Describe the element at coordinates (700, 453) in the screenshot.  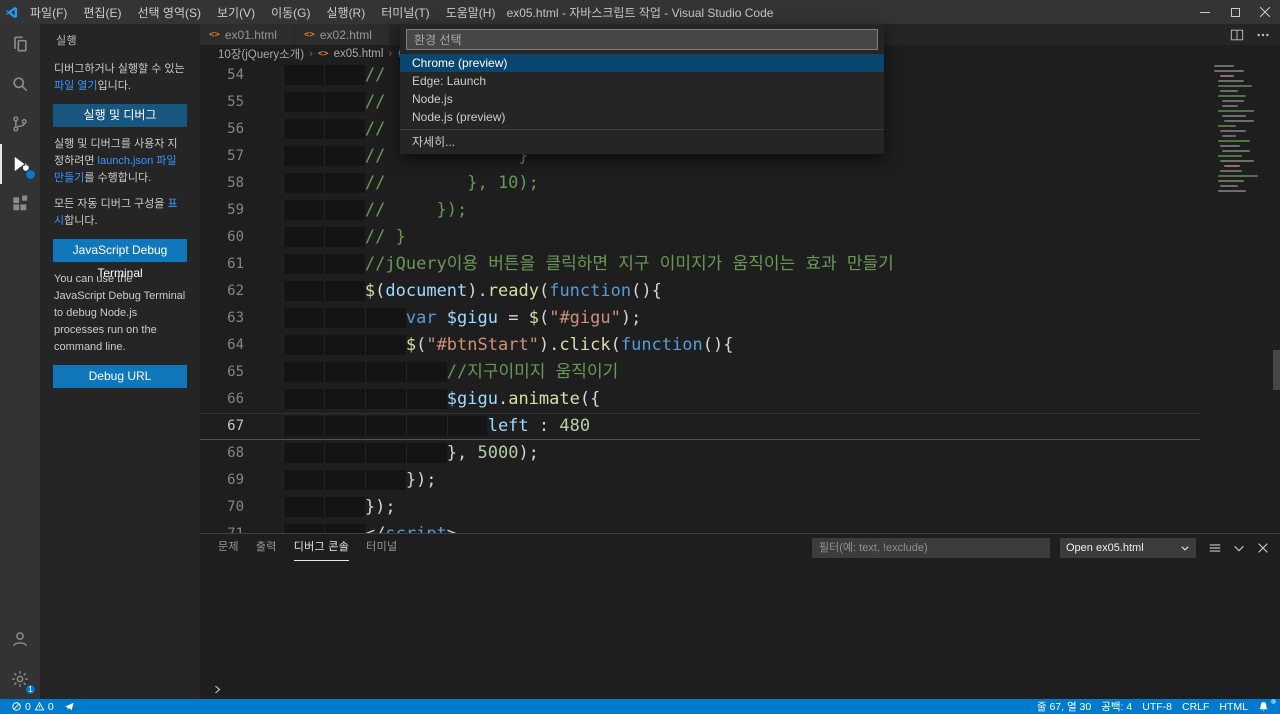
I see `code-line: 68 }, 5000);` at that location.